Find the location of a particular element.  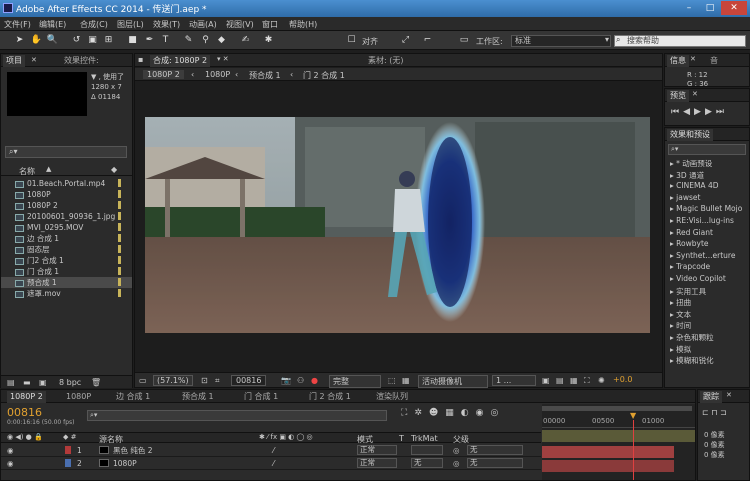

effects-category: ▸ 扭曲 is located at coordinates (680, 302).